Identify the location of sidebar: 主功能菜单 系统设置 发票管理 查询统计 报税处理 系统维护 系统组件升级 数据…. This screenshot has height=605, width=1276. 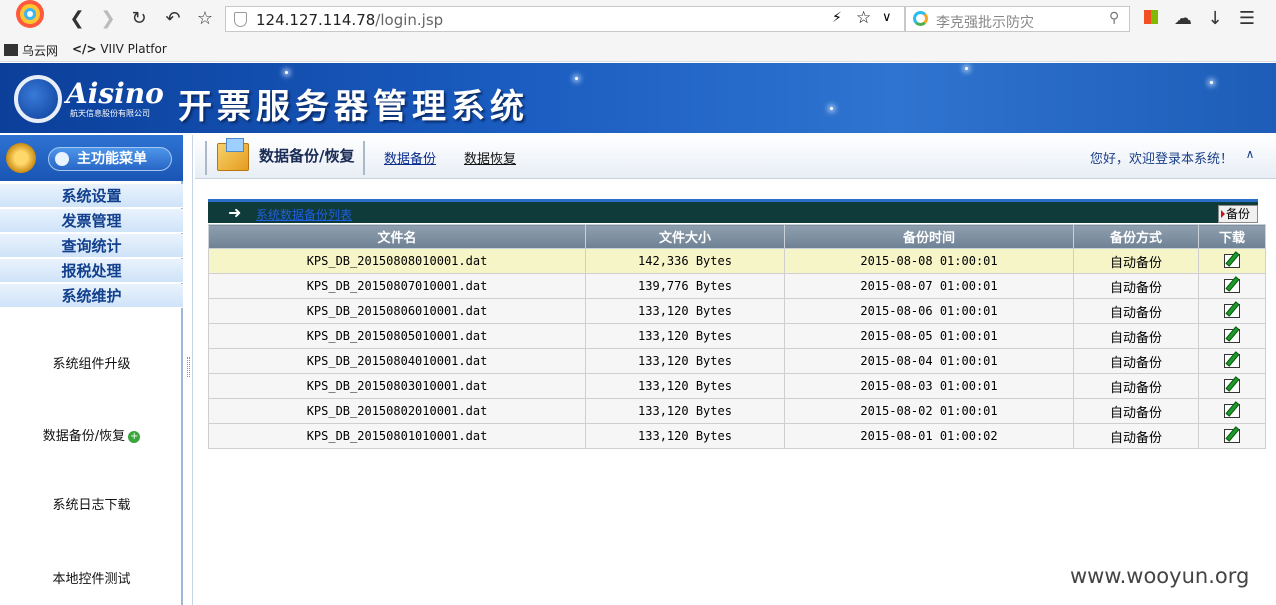
(91, 370).